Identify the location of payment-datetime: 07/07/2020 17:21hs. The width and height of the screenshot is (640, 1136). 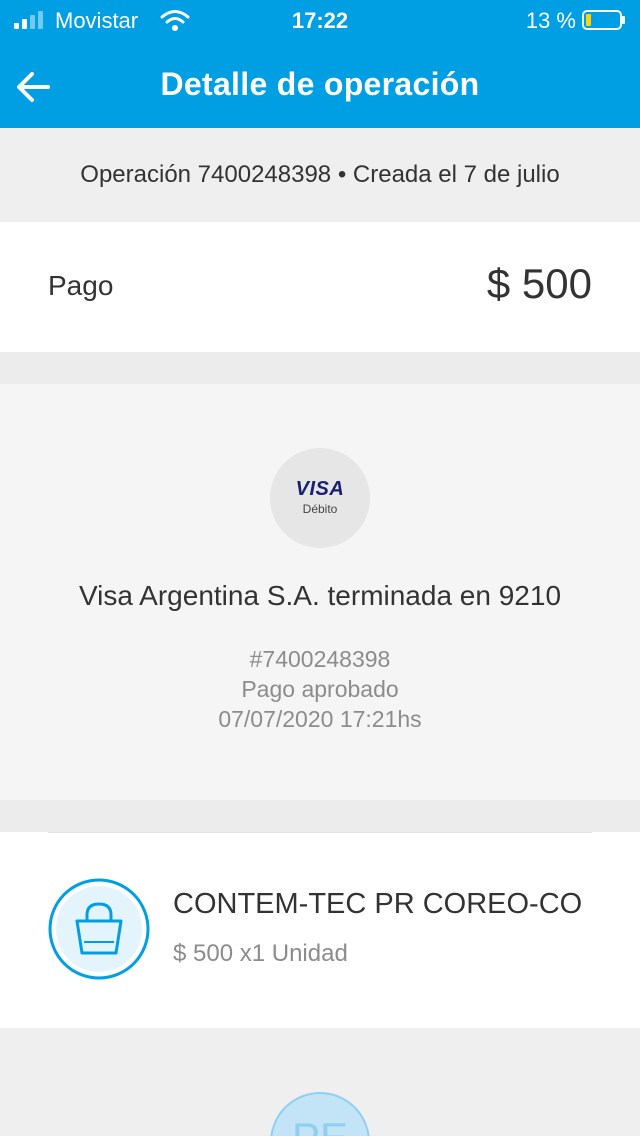
(320, 719).